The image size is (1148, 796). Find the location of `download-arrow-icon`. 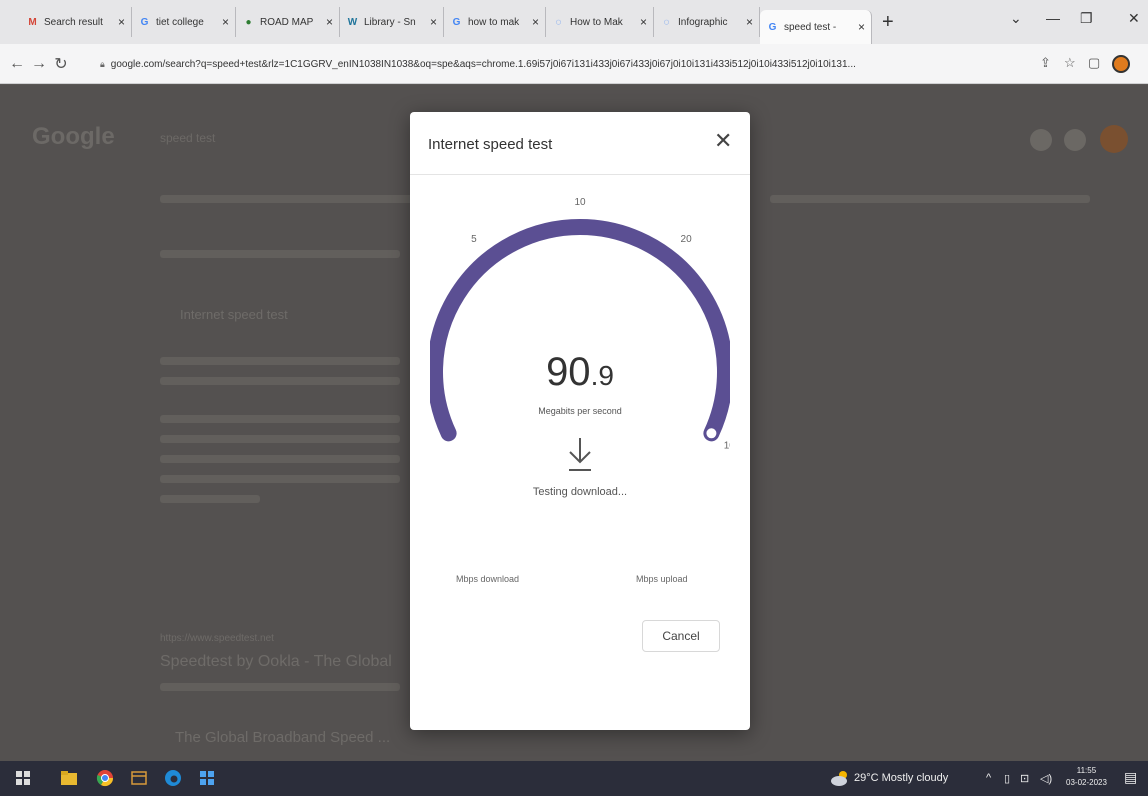

download-arrow-icon is located at coordinates (580, 454).